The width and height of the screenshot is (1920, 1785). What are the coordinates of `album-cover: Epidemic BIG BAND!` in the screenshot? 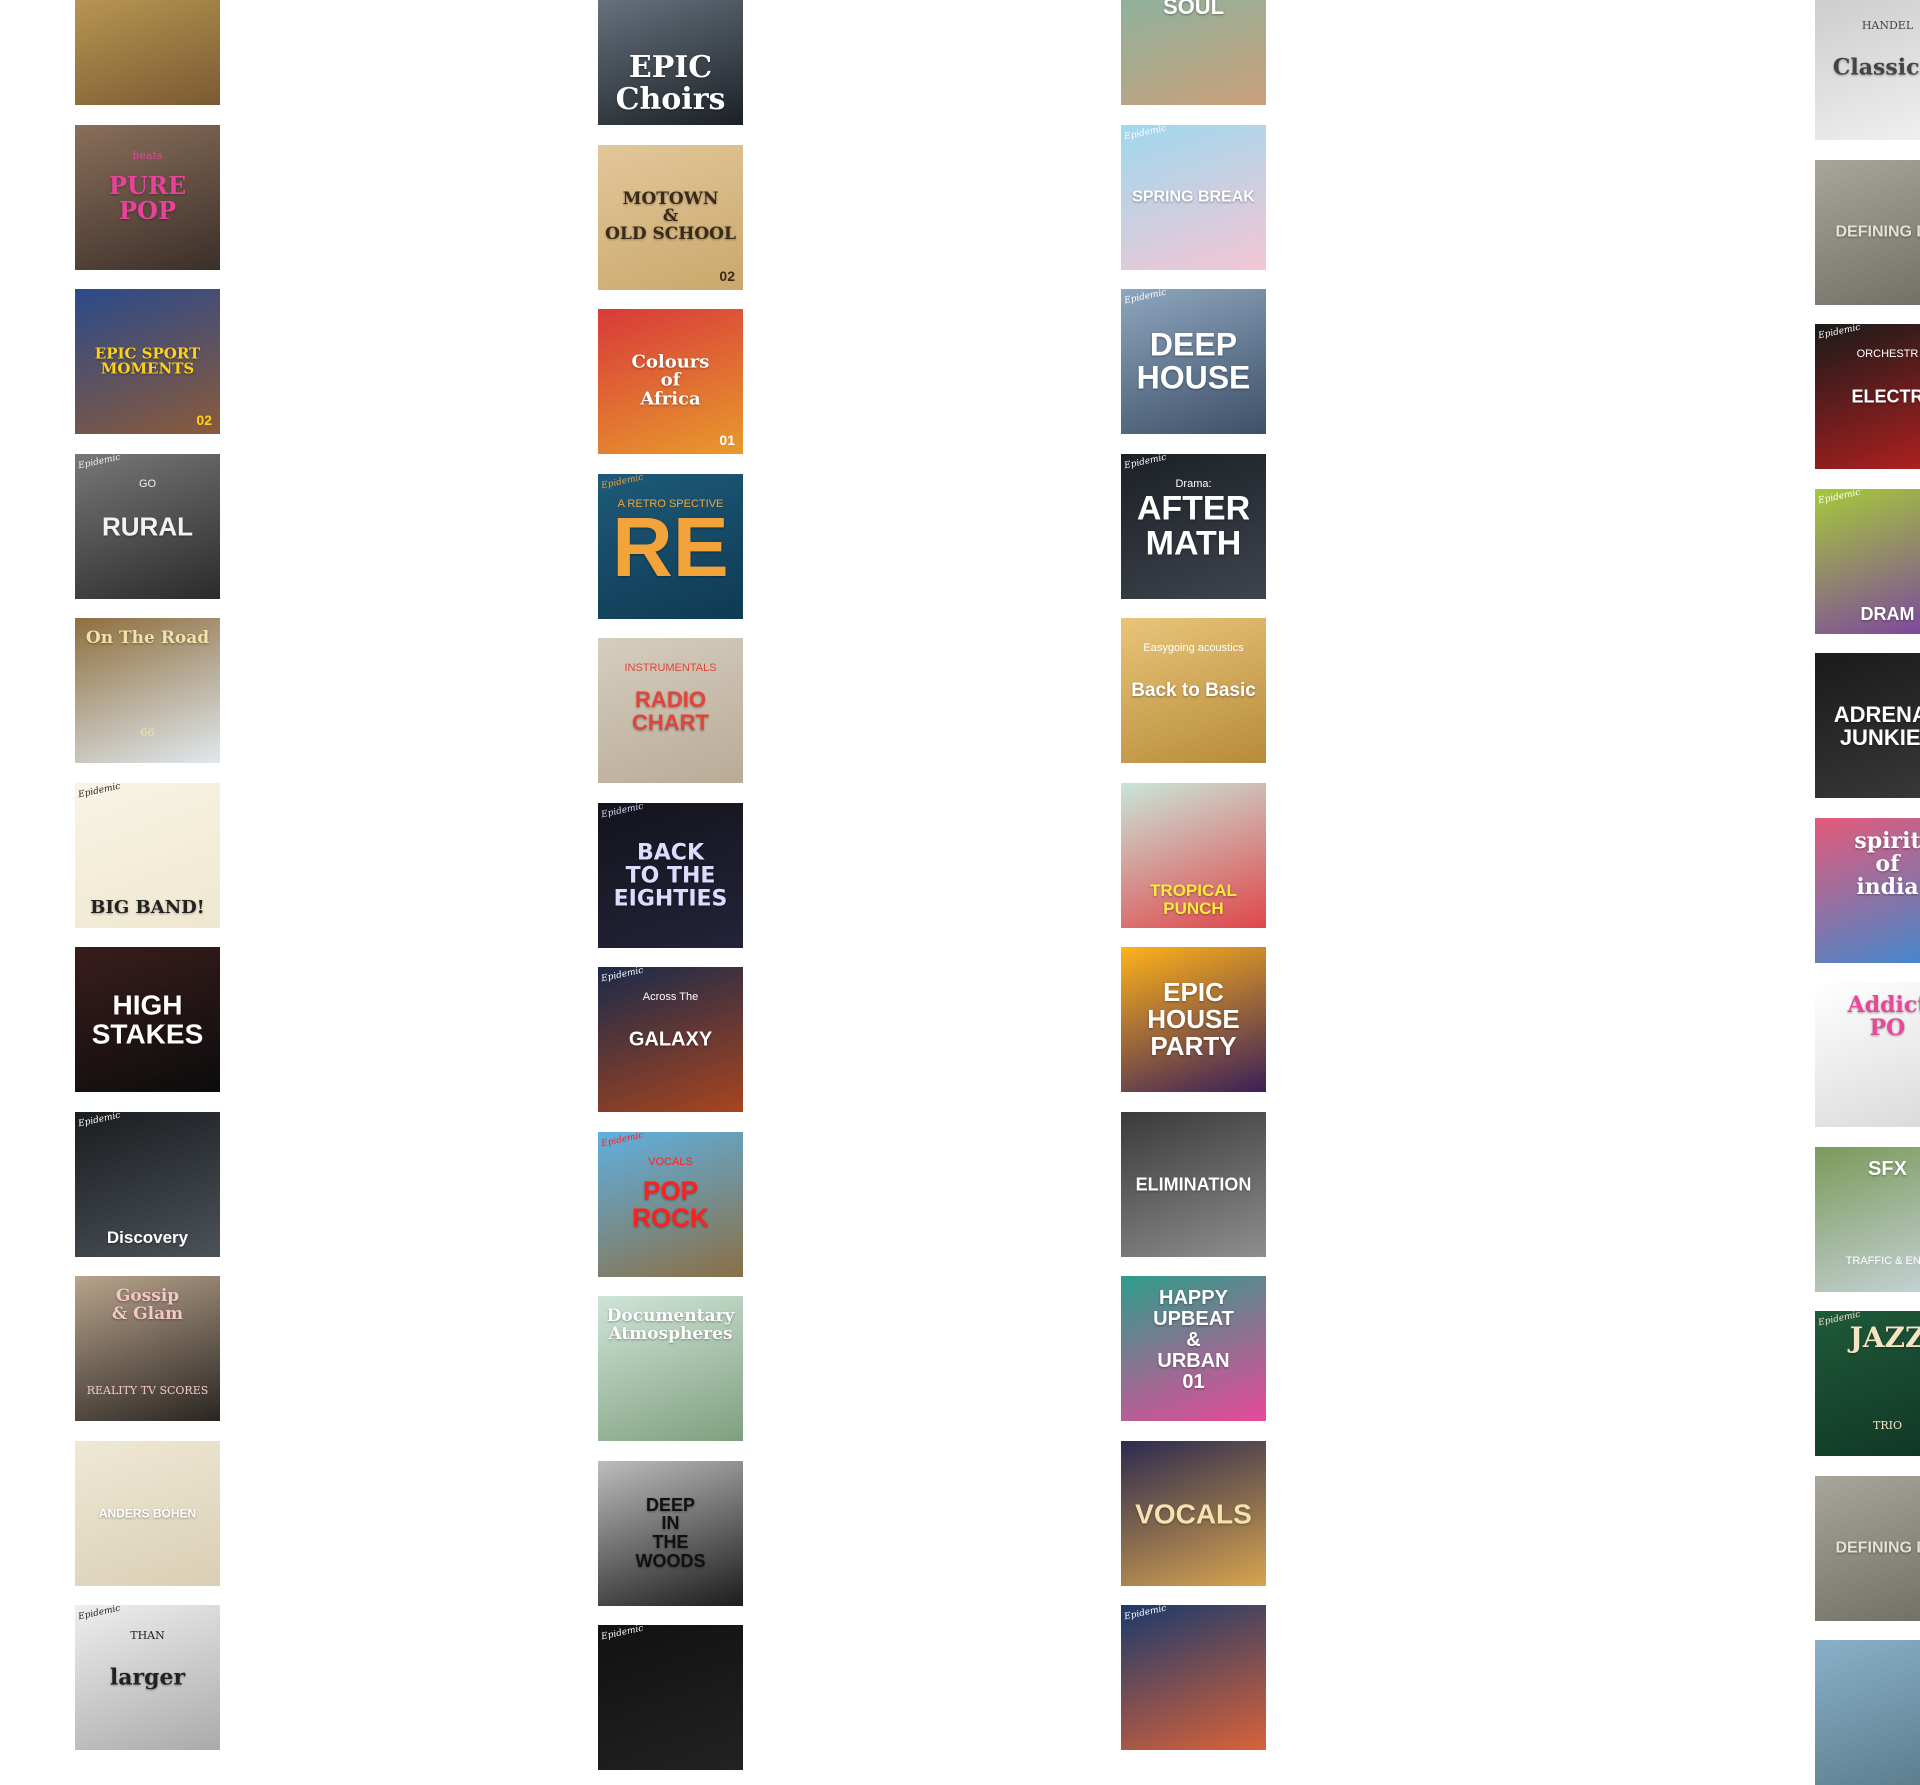 It's located at (147, 855).